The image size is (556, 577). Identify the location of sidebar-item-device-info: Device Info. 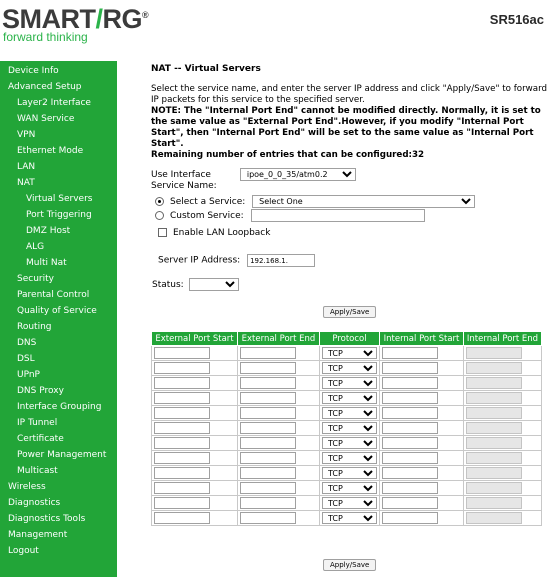
(58, 71).